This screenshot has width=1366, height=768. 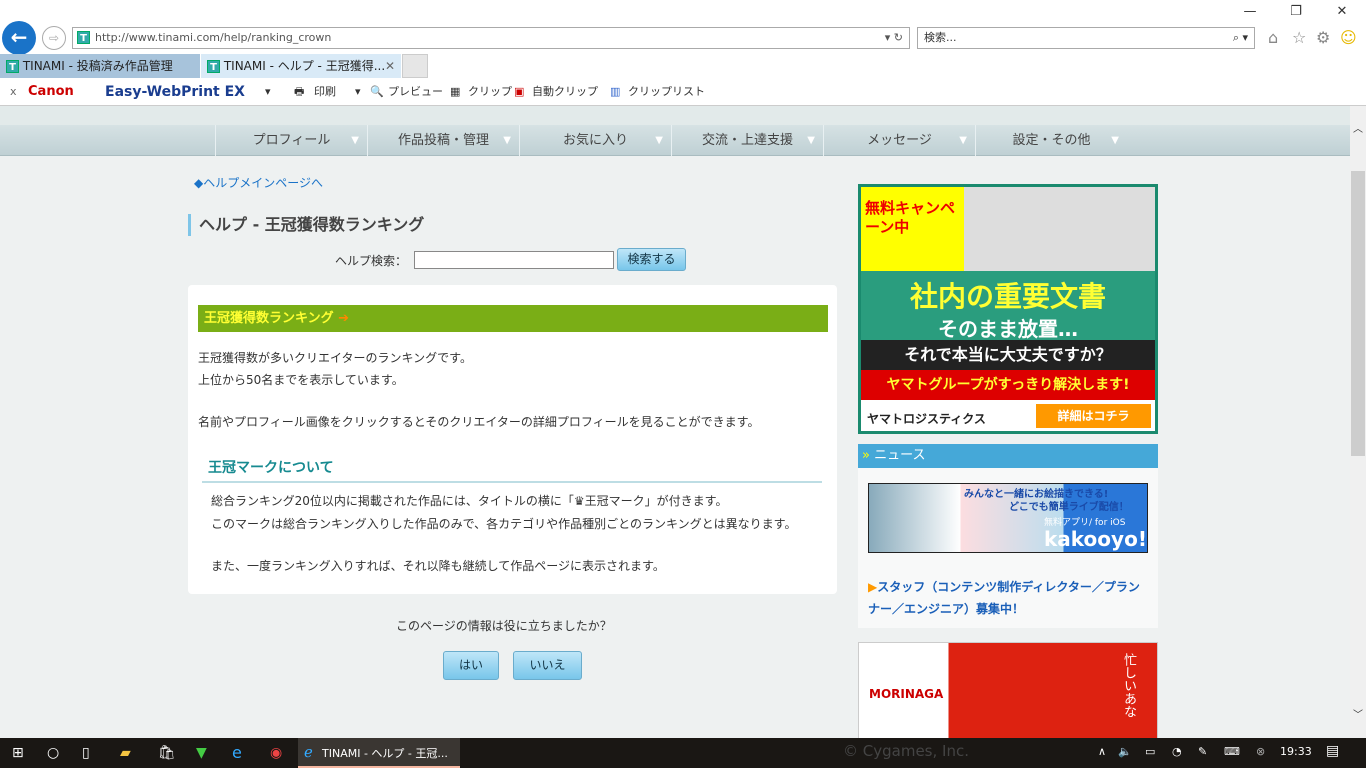 What do you see at coordinates (926, 419) in the screenshot?
I see `ad-brand: ヤマトロジスティクス` at bounding box center [926, 419].